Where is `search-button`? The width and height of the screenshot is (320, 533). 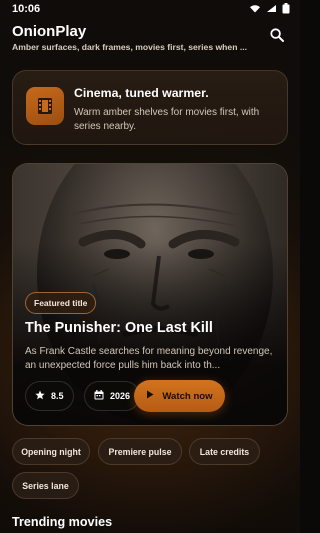 search-button is located at coordinates (277, 37).